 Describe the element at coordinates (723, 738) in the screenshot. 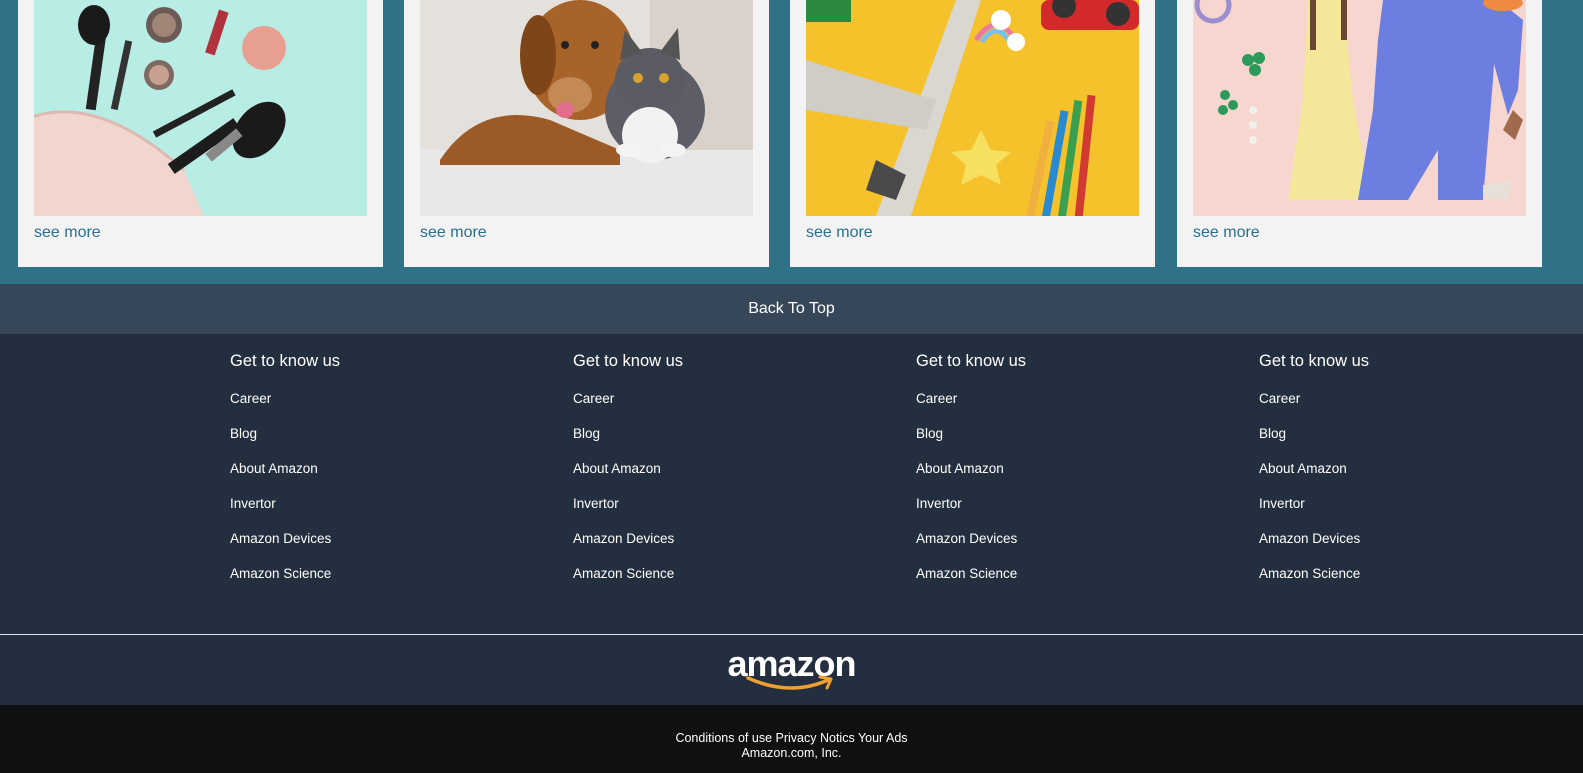

I see `conditions-of-use-link: Conditions of use` at that location.